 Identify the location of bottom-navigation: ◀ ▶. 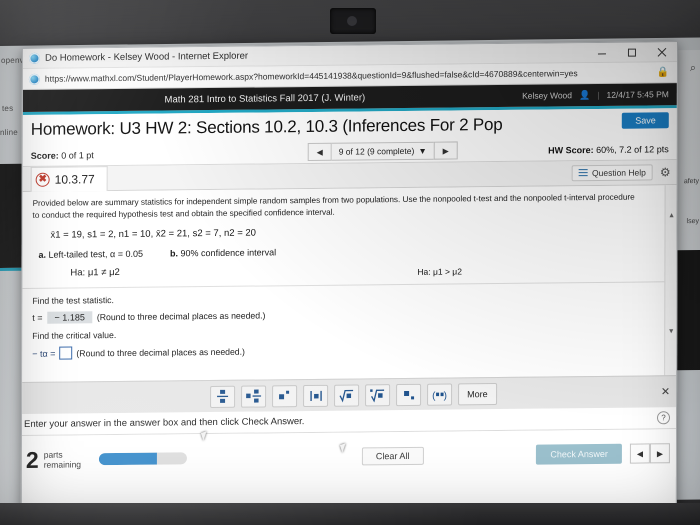
(649, 453).